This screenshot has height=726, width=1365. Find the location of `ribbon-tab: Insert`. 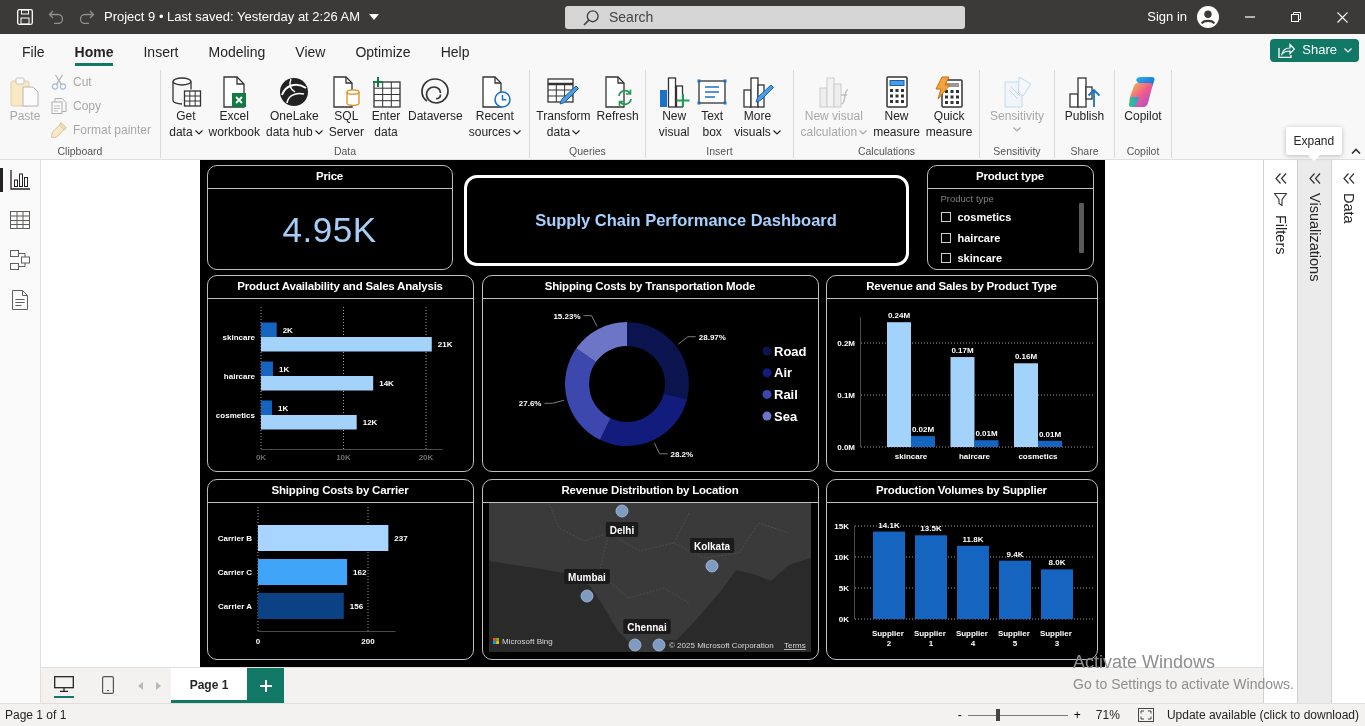

ribbon-tab: Insert is located at coordinates (161, 52).